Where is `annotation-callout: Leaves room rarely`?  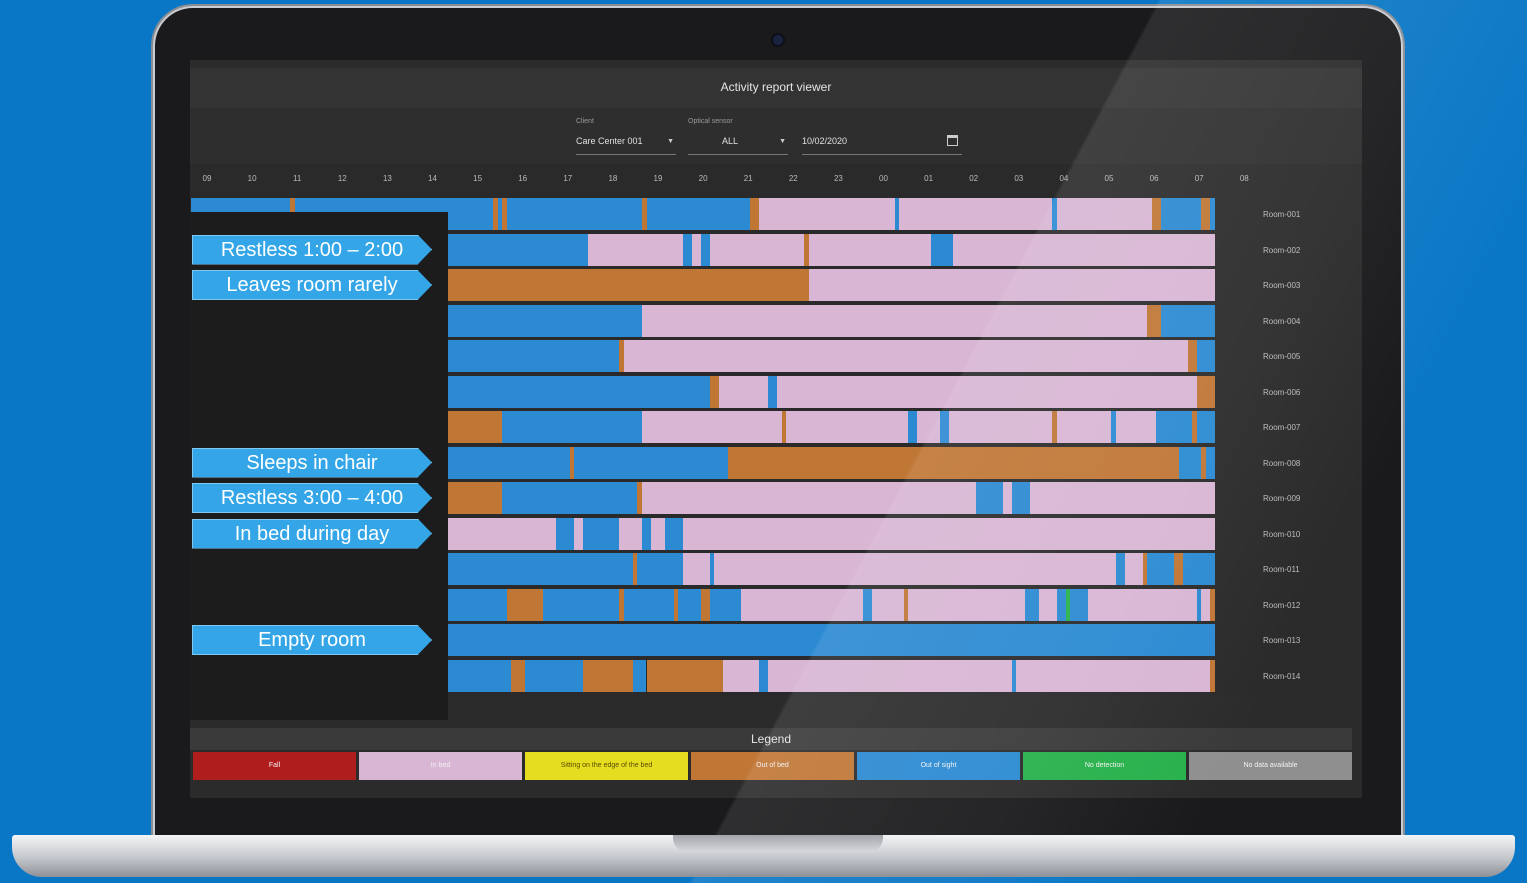 annotation-callout: Leaves room rarely is located at coordinates (312, 285).